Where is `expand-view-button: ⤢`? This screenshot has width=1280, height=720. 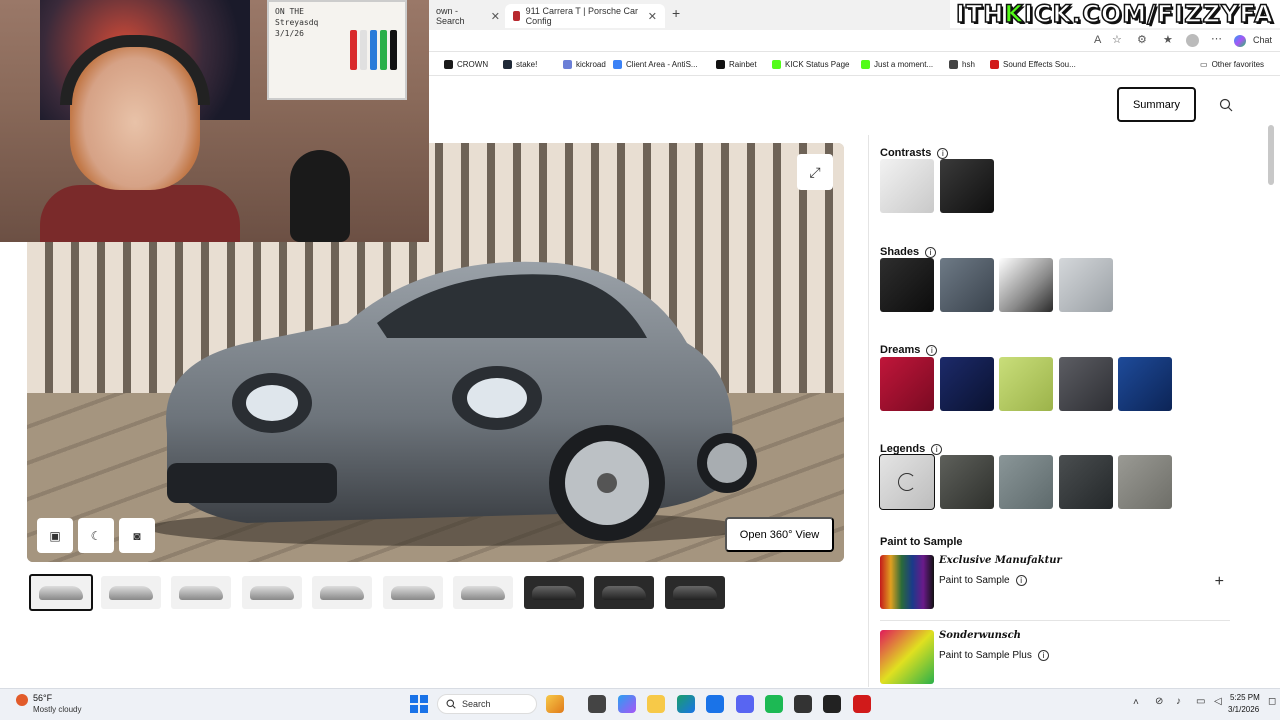
expand-view-button: ⤢ is located at coordinates (815, 172).